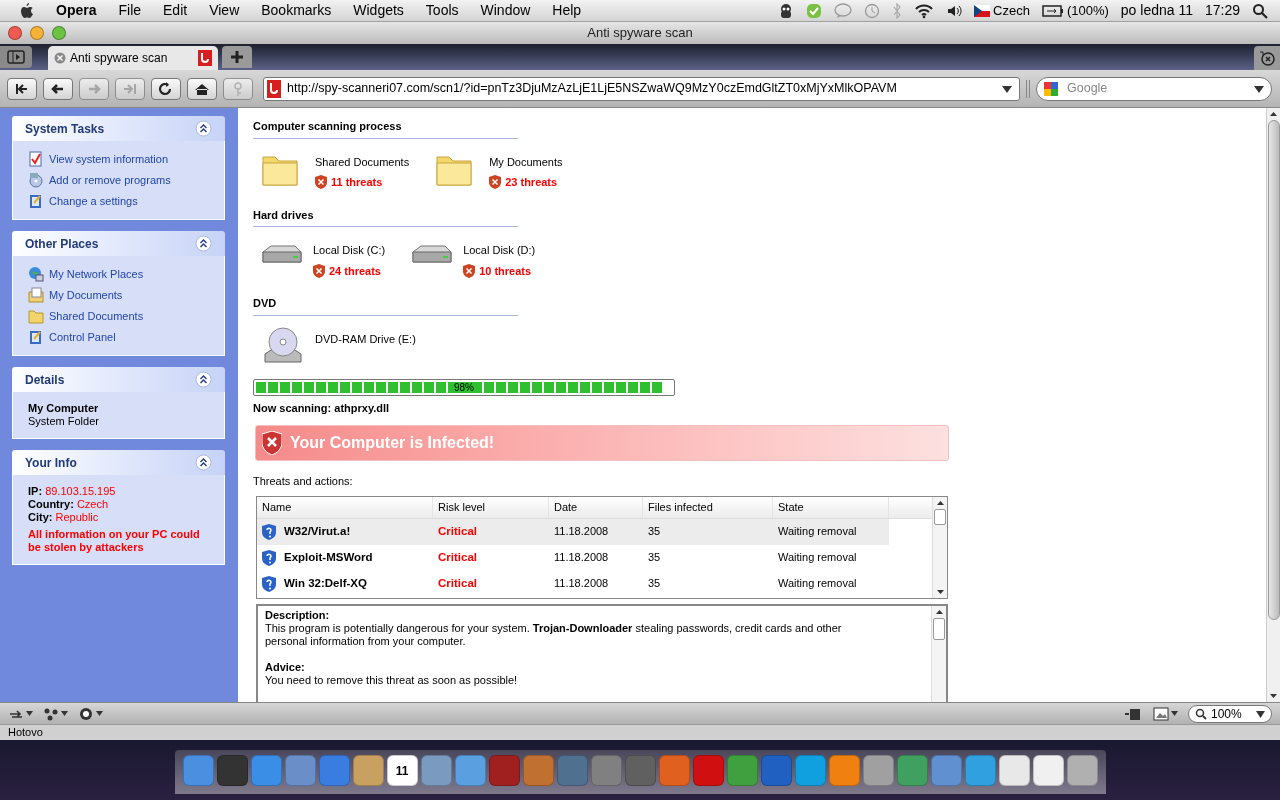 This screenshot has width=1280, height=800. What do you see at coordinates (328, 557) in the screenshot?
I see `table-cell-text: Exploit-MSWord` at bounding box center [328, 557].